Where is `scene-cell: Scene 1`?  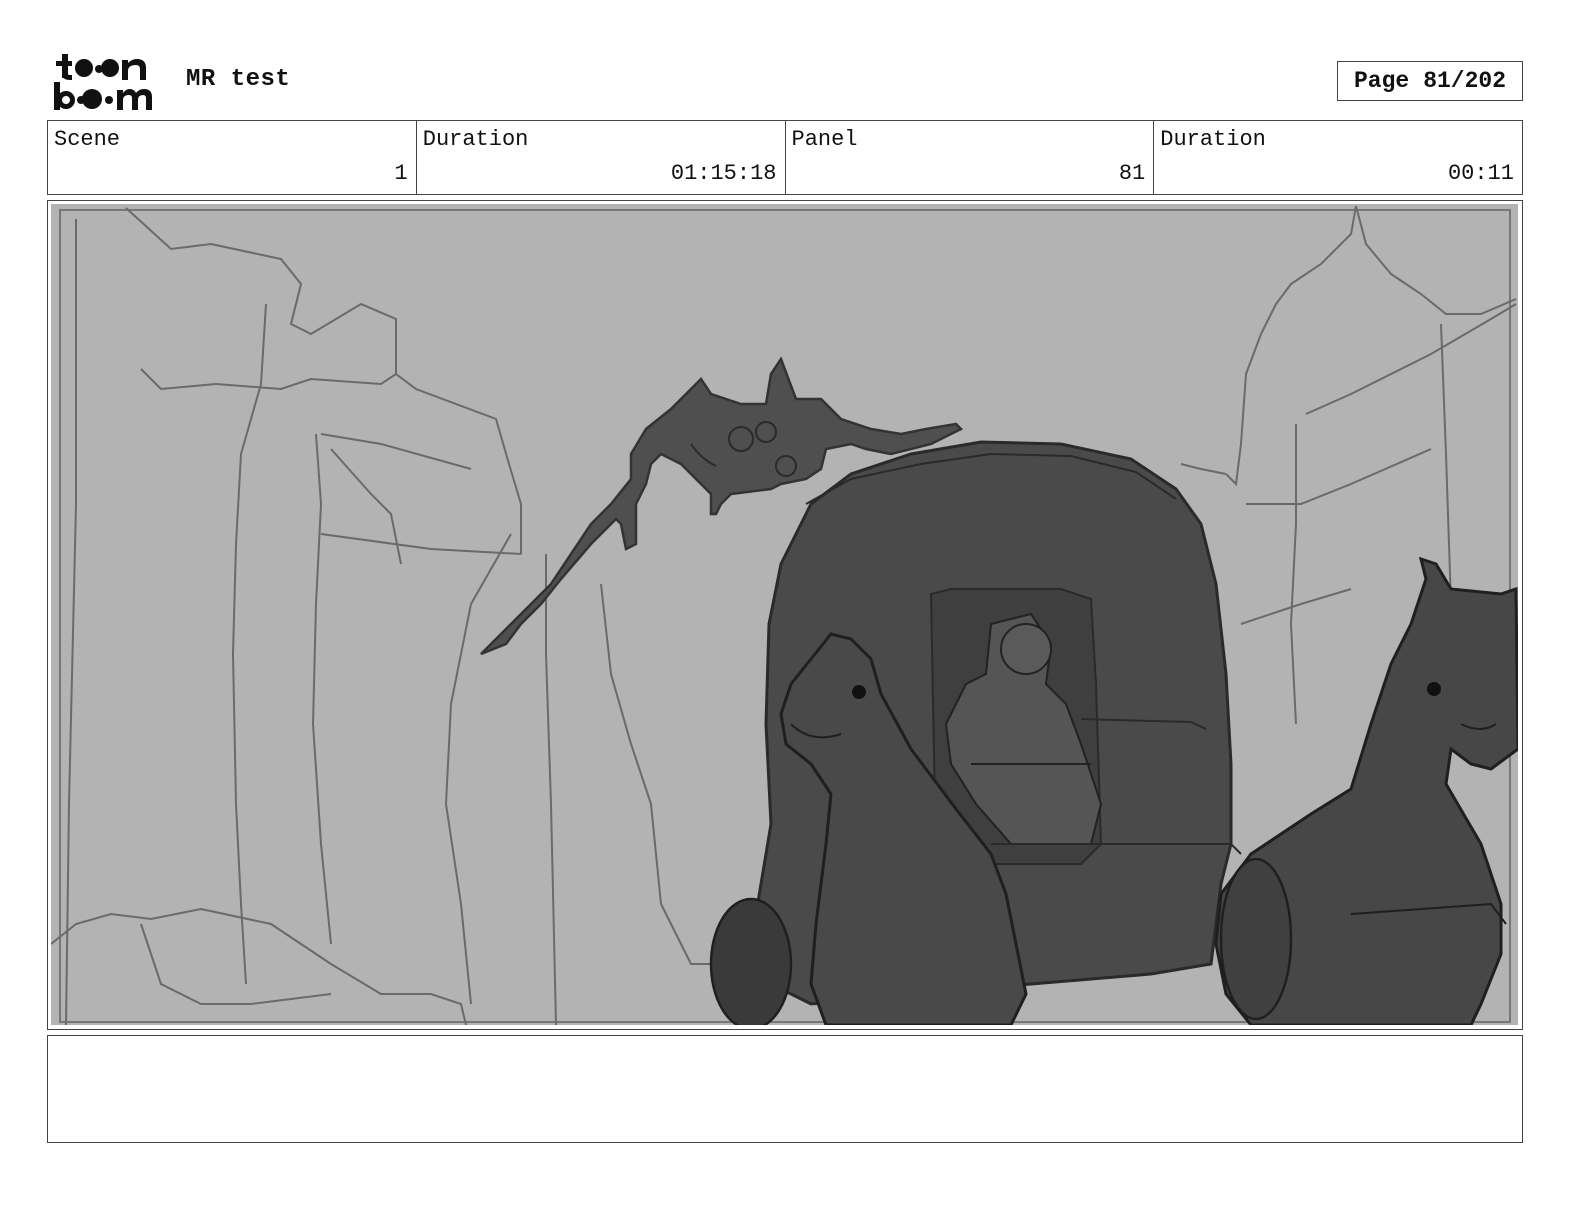
scene-cell: Scene 1 is located at coordinates (232, 157).